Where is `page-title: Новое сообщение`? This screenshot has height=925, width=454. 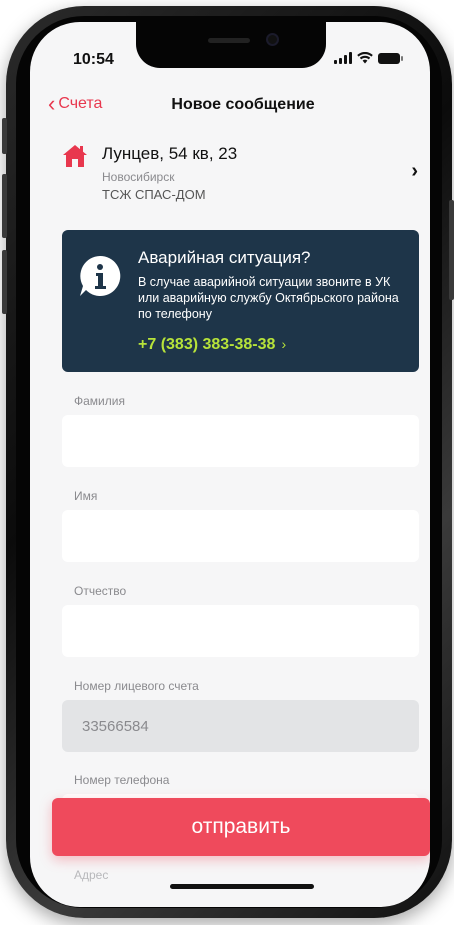
page-title: Новое сообщение is located at coordinates (243, 104).